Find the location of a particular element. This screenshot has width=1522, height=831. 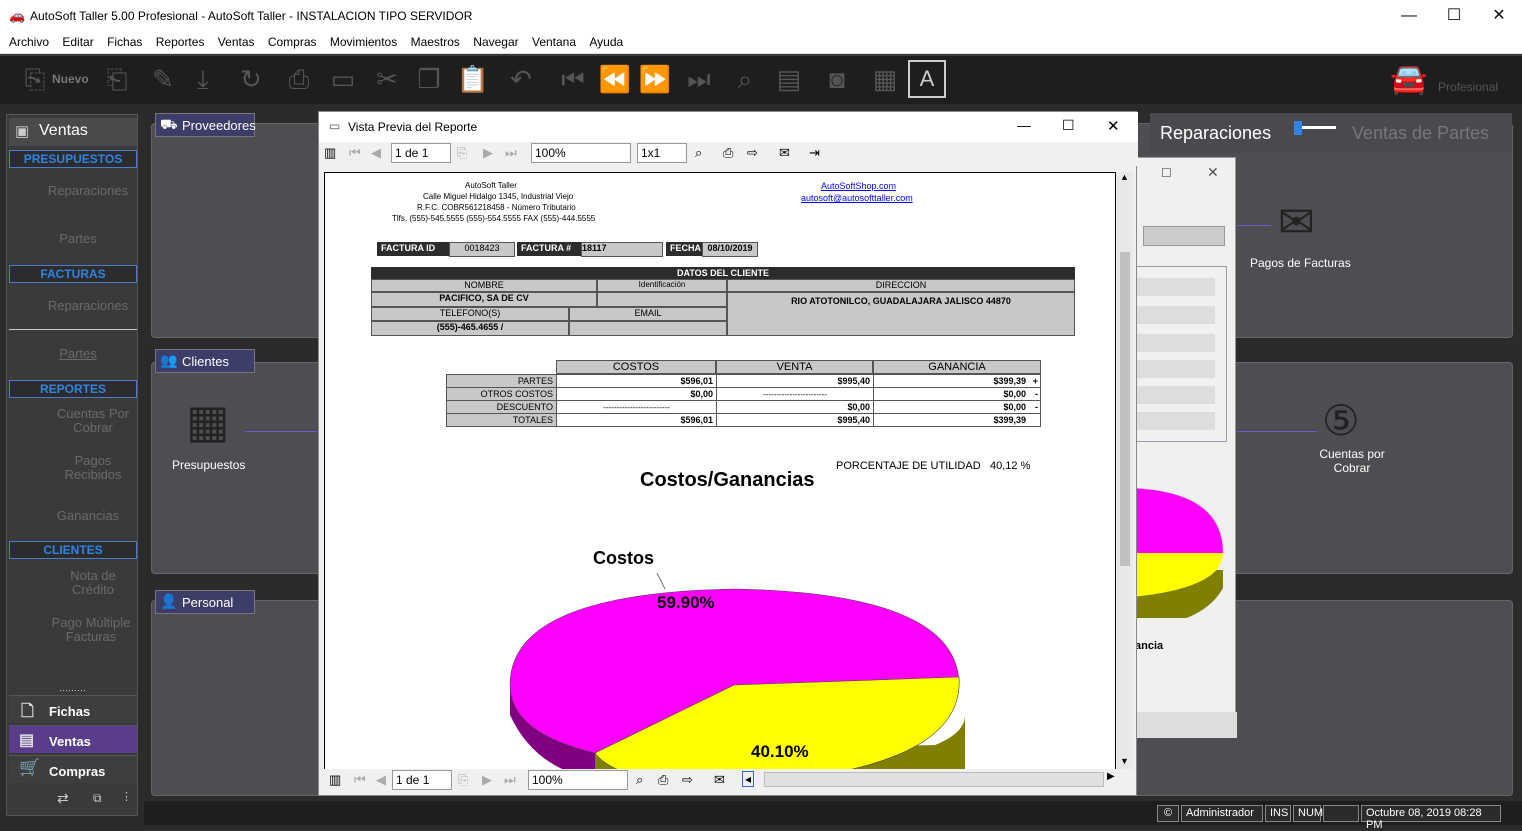

page-view-icon-bottom: ▥ is located at coordinates (335, 780).